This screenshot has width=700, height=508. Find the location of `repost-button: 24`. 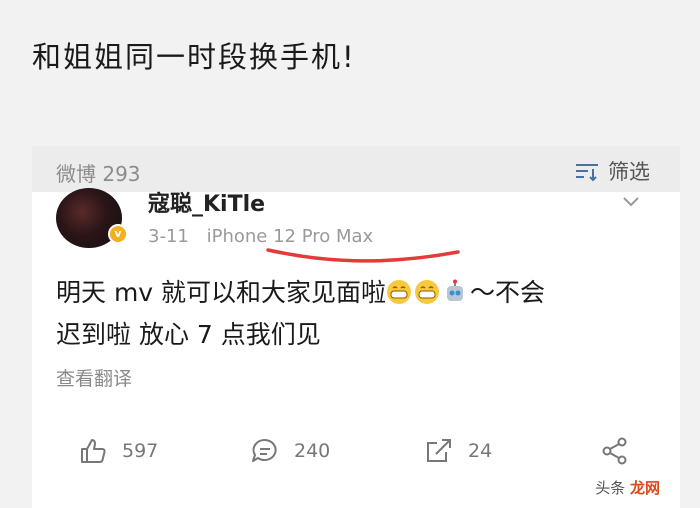

repost-button: 24 is located at coordinates (458, 451).